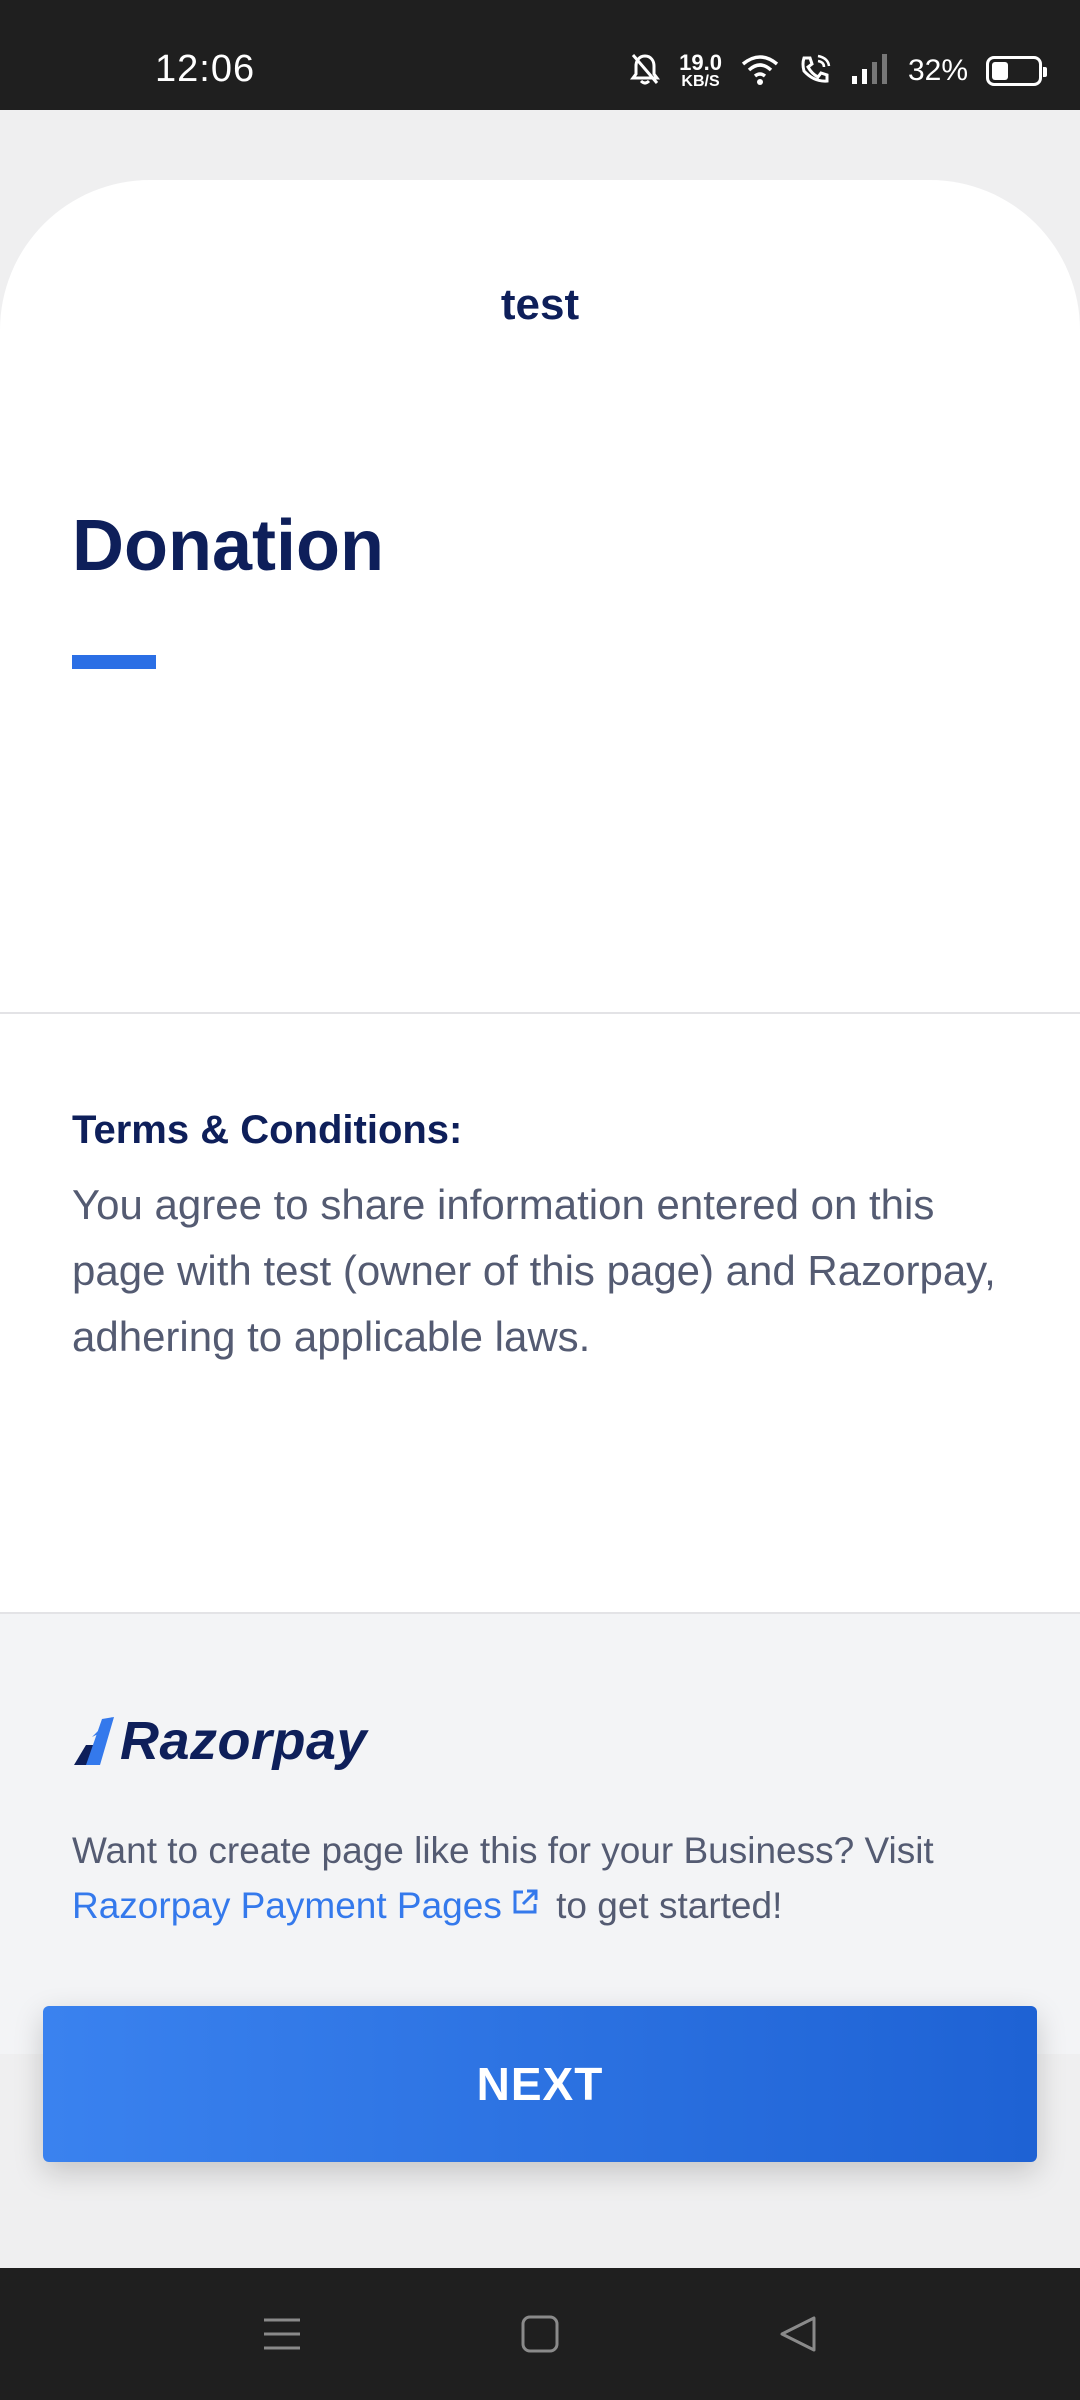 This screenshot has height=2400, width=1080. I want to click on heading-underline, so click(114, 662).